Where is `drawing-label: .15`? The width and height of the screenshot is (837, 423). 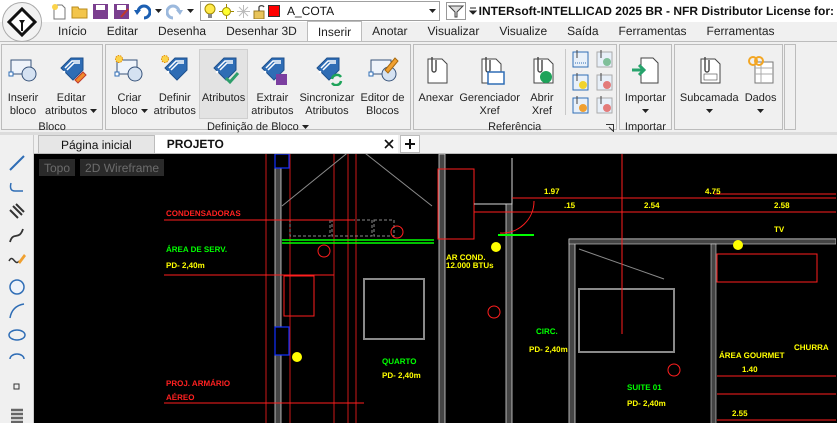 drawing-label: .15 is located at coordinates (570, 205).